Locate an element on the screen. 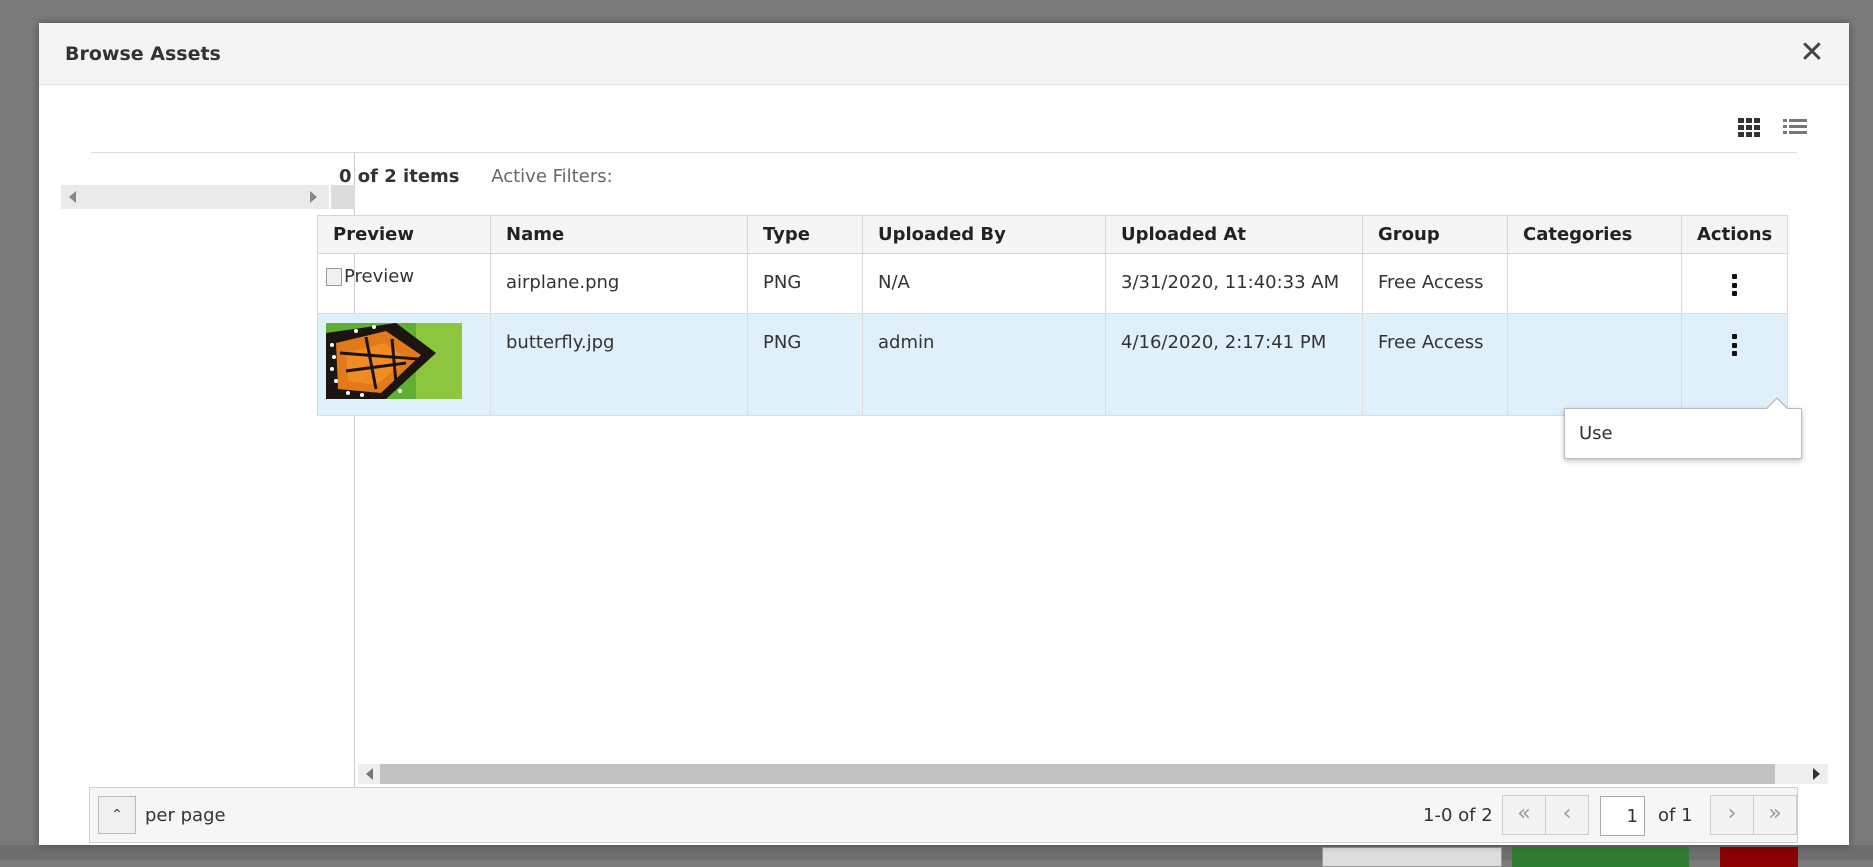  modal-header: Browse Assets ✕ is located at coordinates (944, 54).